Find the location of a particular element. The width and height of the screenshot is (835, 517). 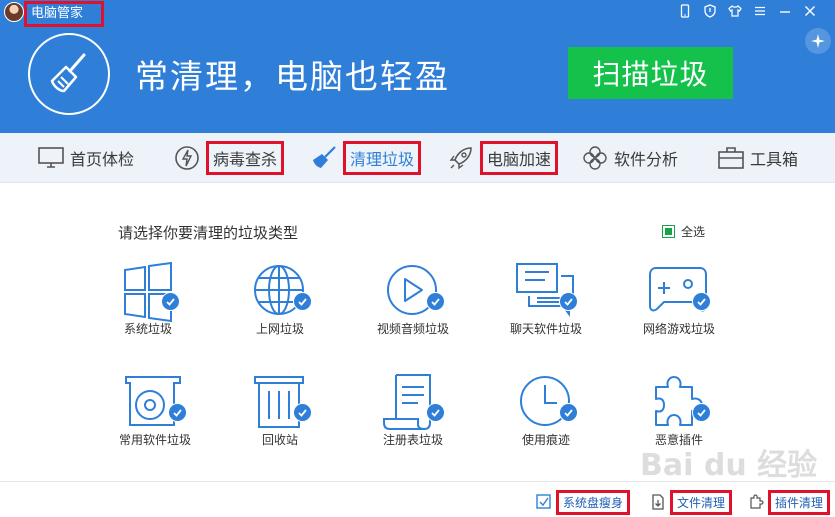

window-controls is located at coordinates (747, 11).